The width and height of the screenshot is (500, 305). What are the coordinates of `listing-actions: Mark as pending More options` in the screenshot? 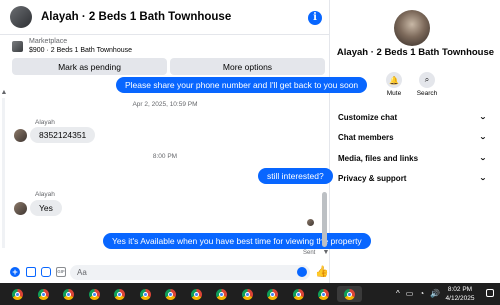 It's located at (168, 66).